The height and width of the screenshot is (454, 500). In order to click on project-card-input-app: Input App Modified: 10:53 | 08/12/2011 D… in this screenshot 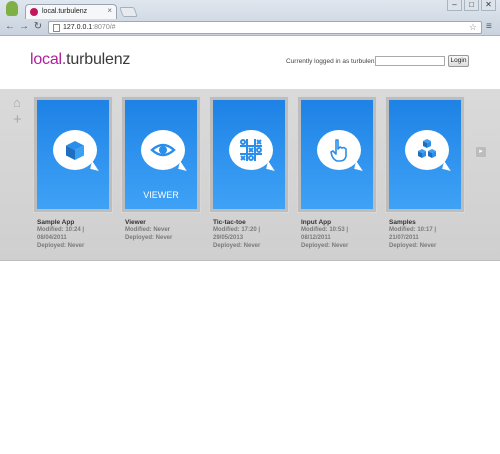, I will do `click(337, 173)`.